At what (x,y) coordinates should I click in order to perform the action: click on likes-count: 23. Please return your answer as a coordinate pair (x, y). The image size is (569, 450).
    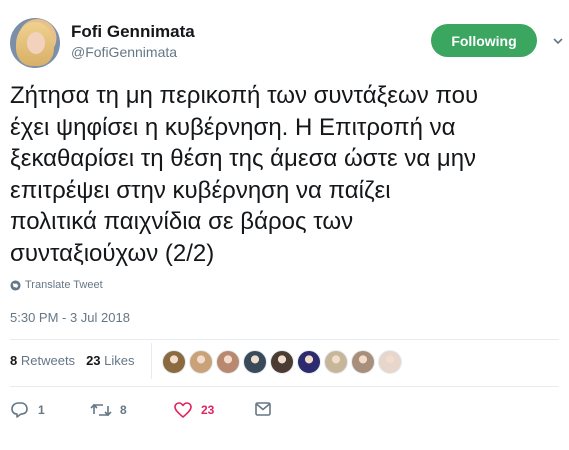
    Looking at the image, I should click on (93, 360).